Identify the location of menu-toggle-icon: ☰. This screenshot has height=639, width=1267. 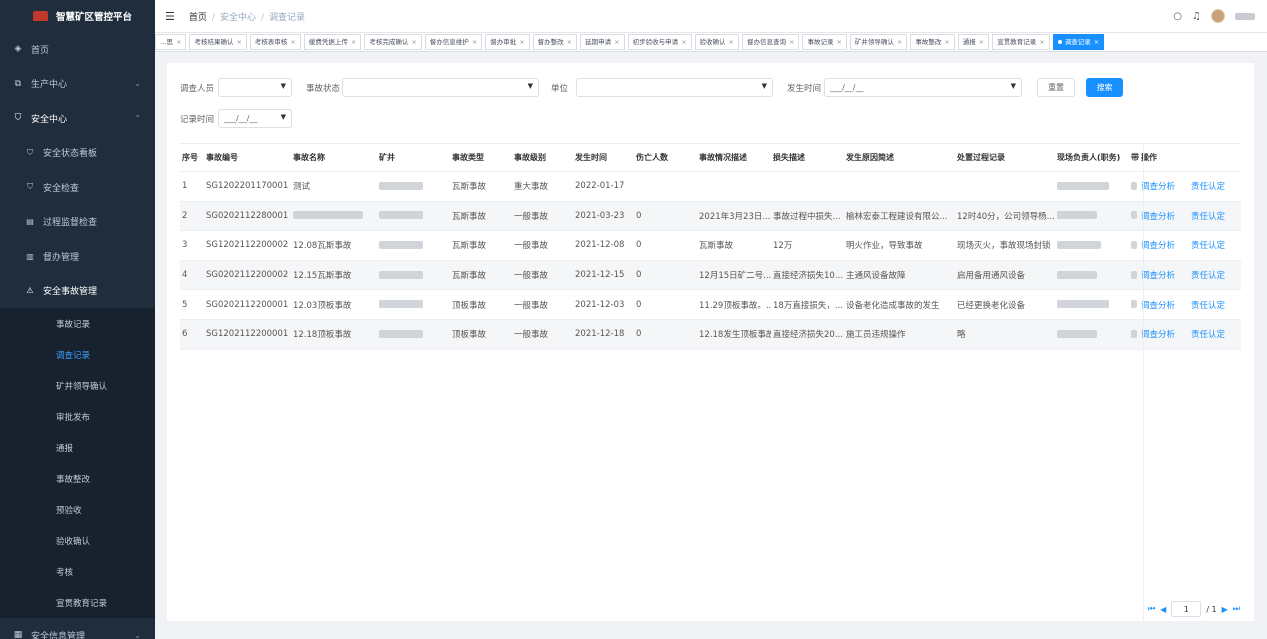
(170, 16).